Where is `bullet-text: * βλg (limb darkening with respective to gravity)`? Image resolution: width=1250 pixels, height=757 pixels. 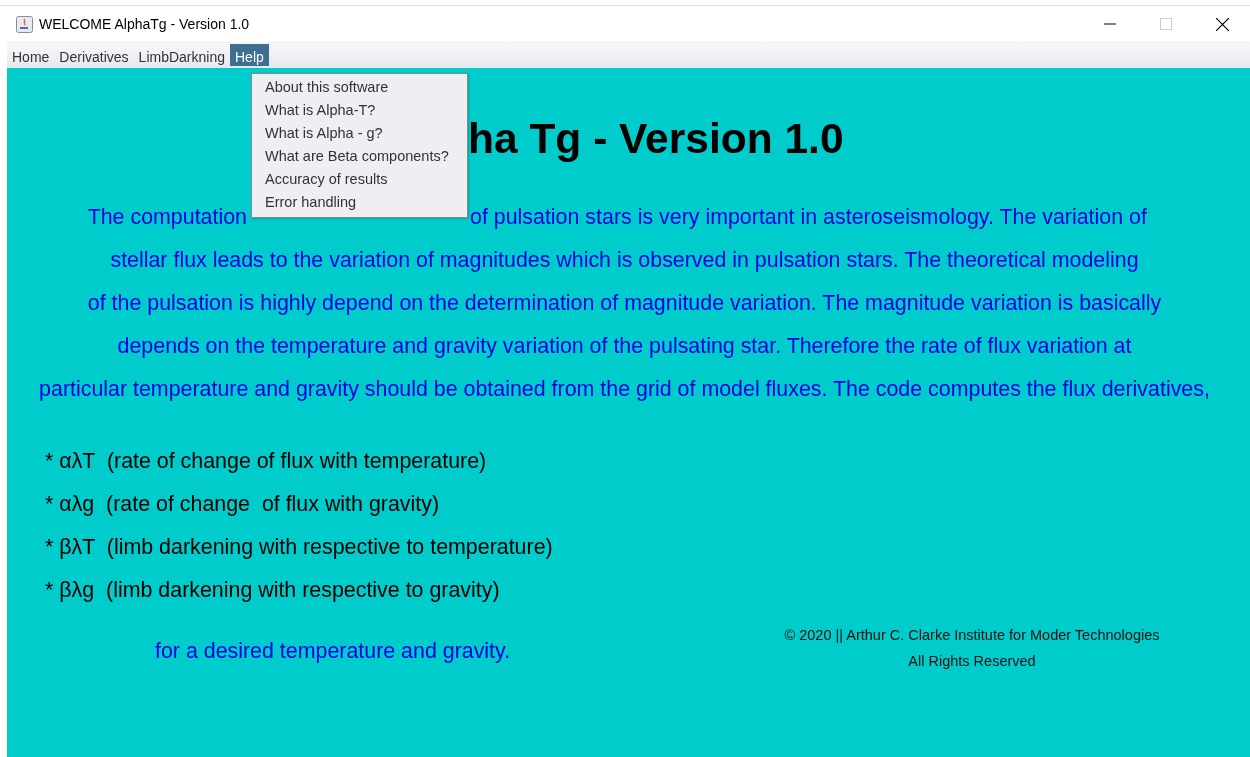 bullet-text: * βλg (limb darkening with respective to gravity) is located at coordinates (272, 590).